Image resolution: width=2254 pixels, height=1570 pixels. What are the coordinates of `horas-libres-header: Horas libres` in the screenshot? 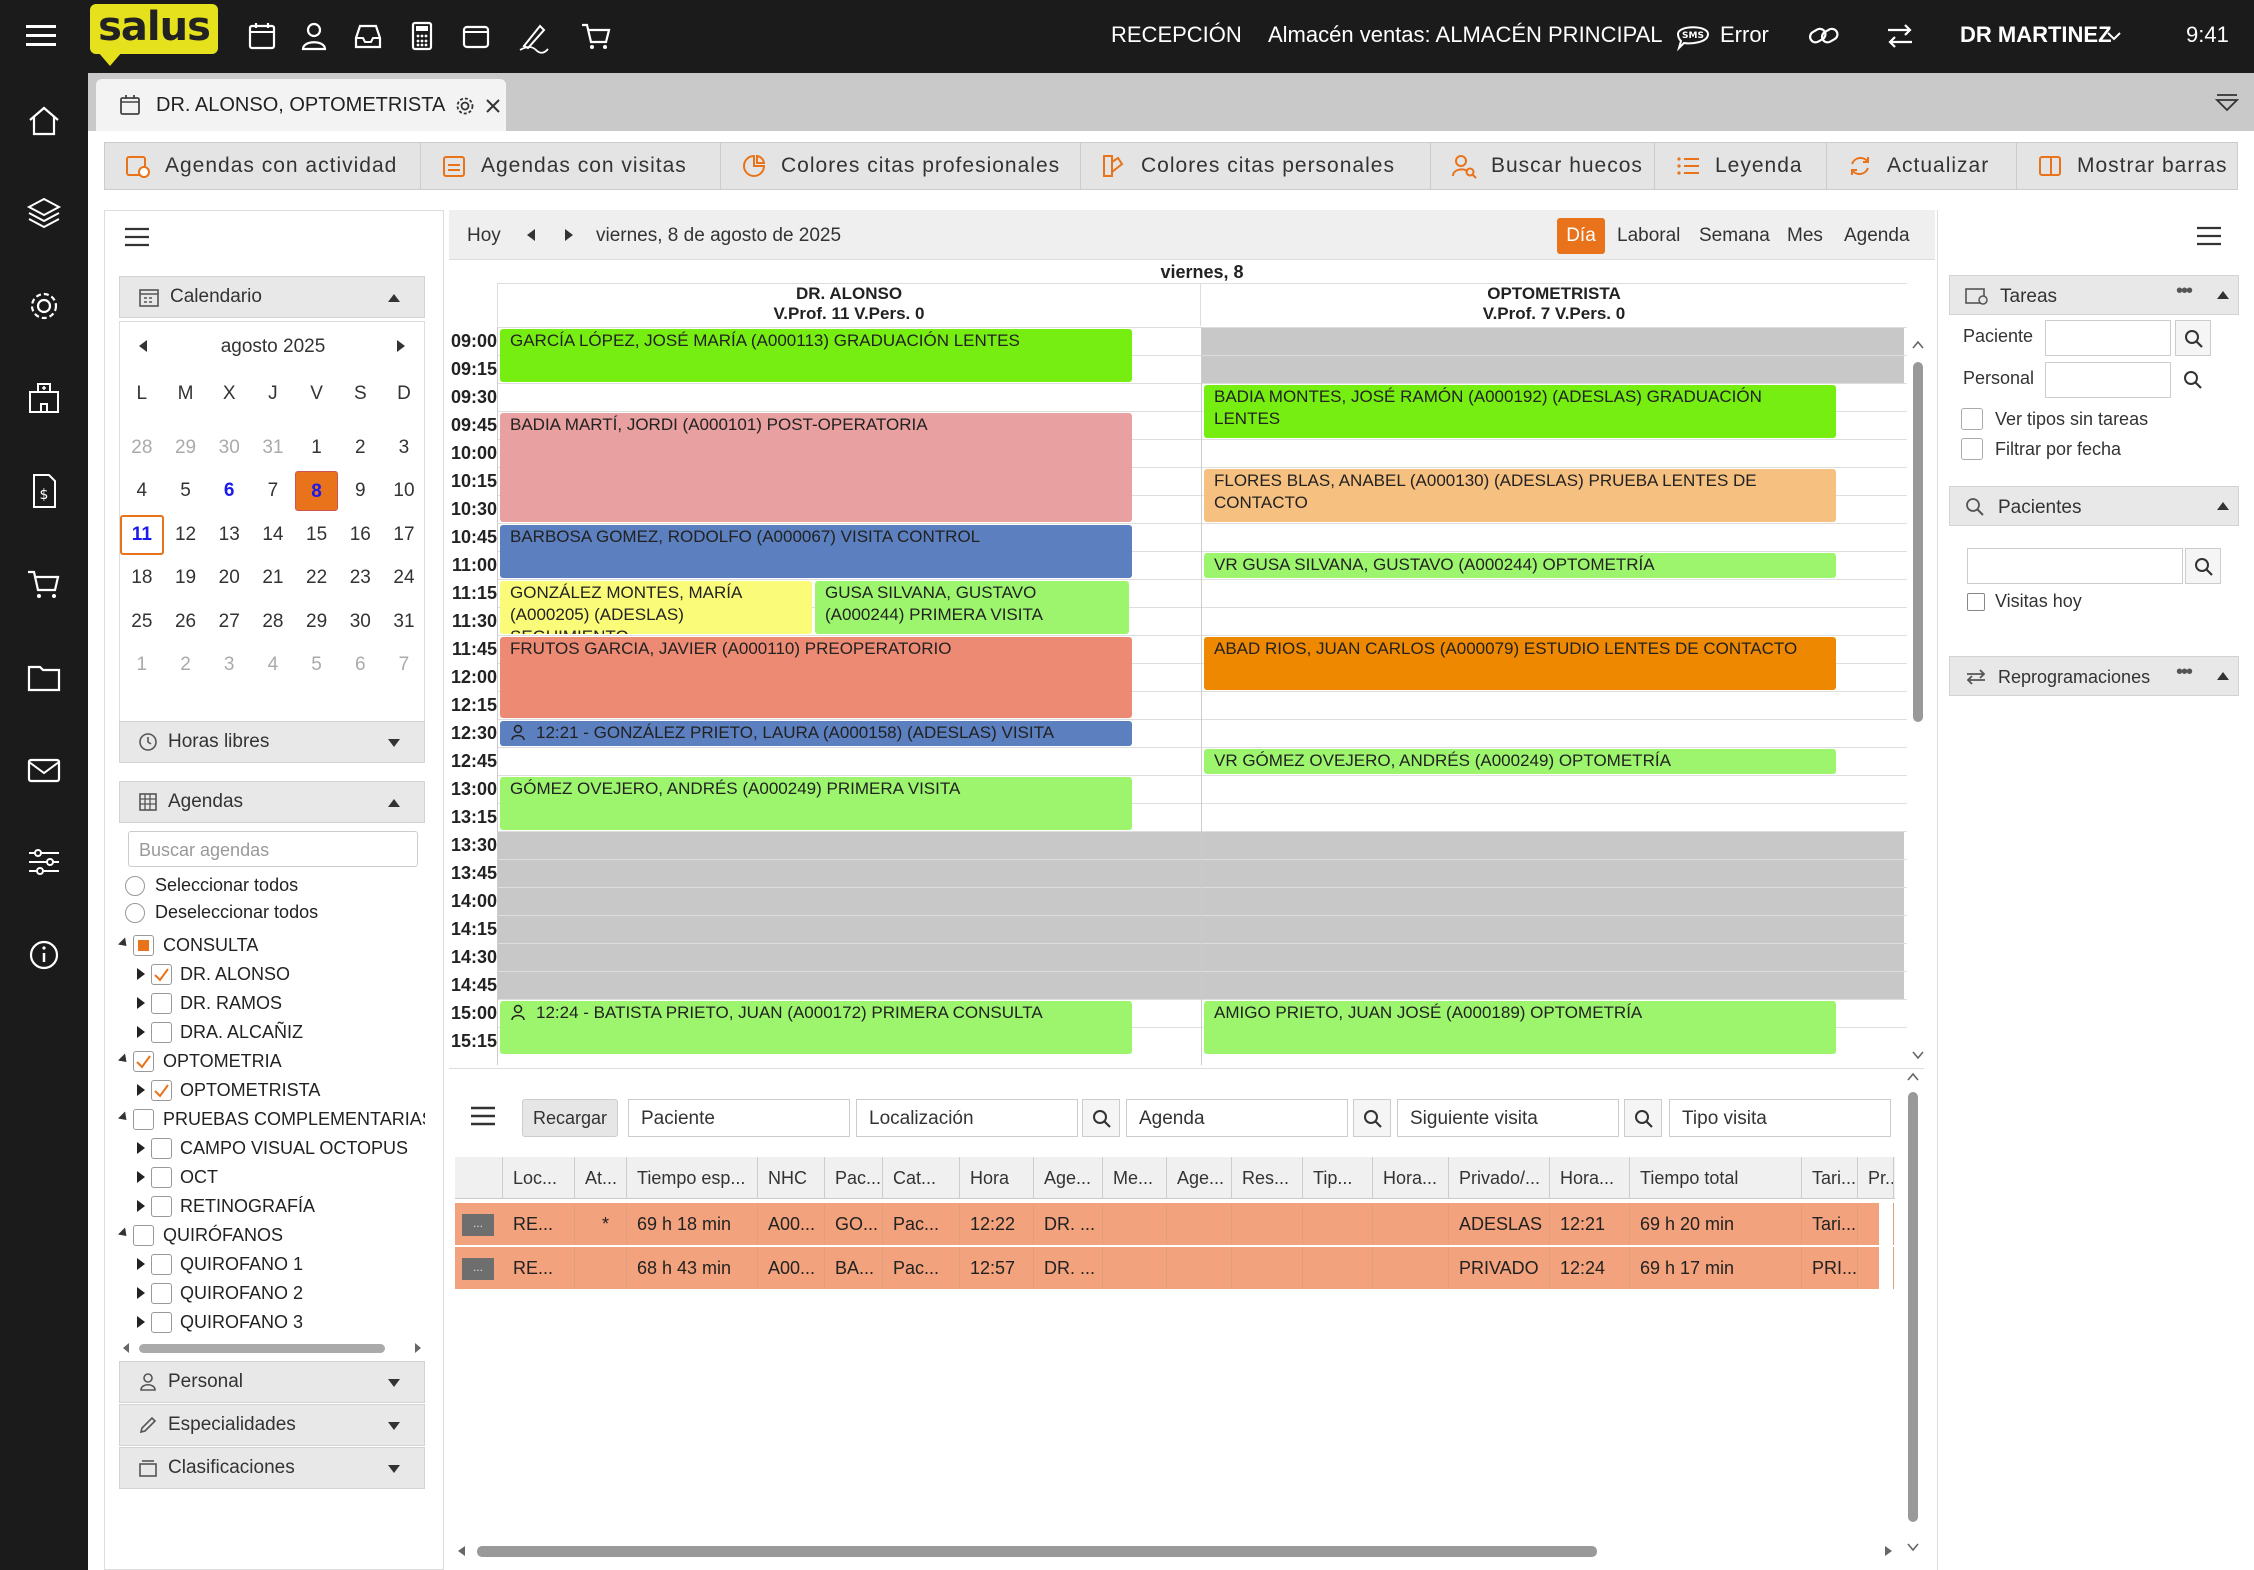 It's located at (272, 742).